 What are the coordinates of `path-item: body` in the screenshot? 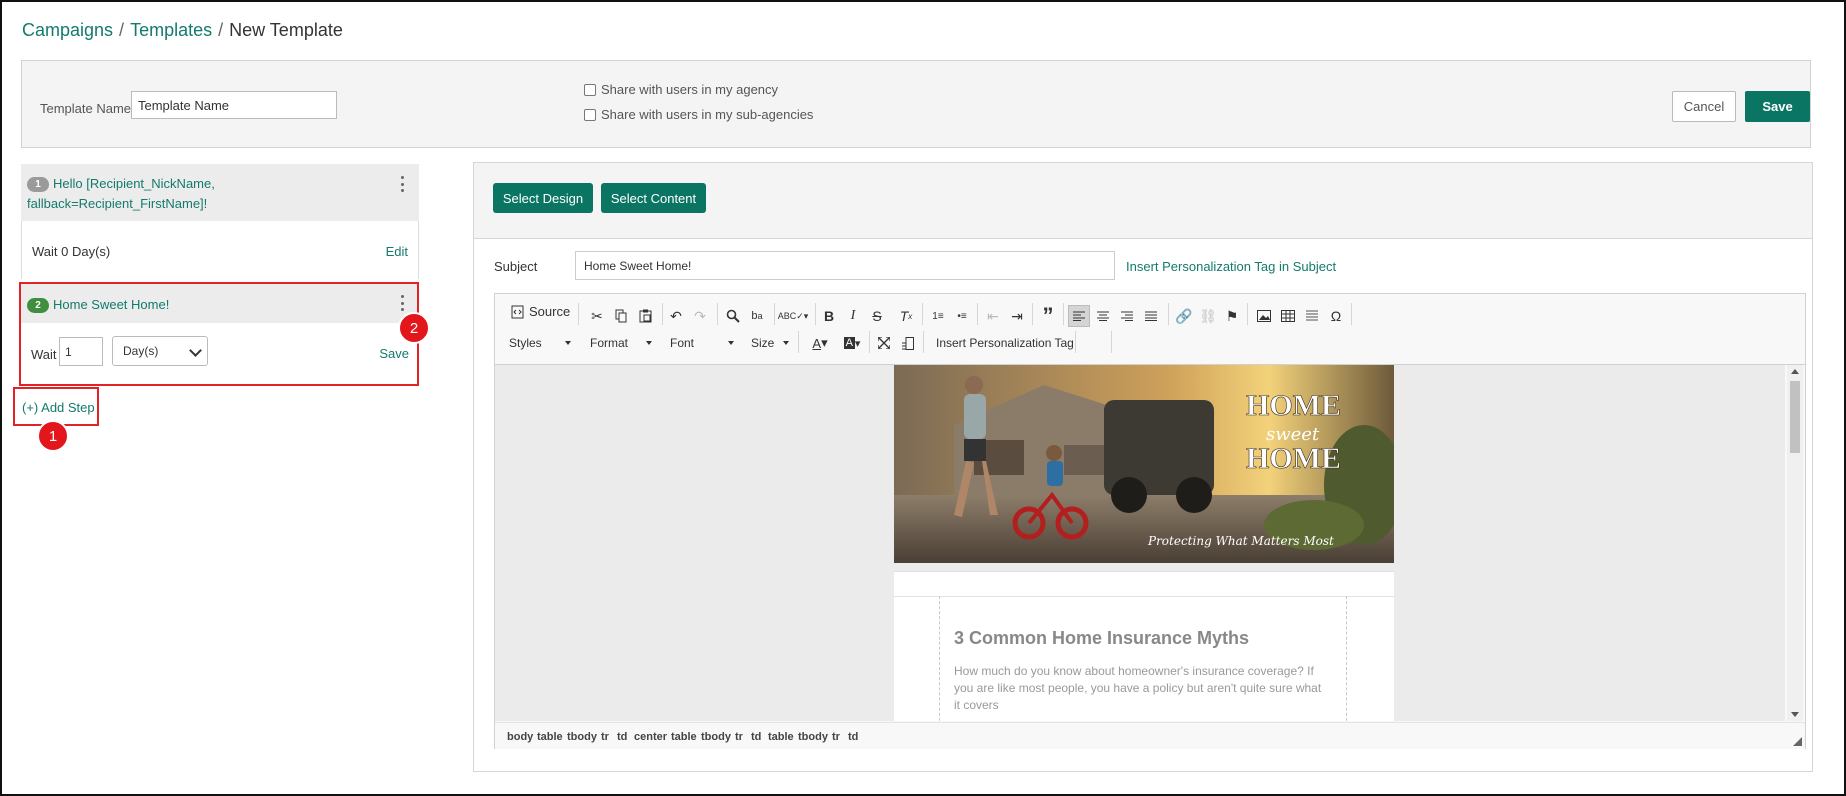 It's located at (520, 737).